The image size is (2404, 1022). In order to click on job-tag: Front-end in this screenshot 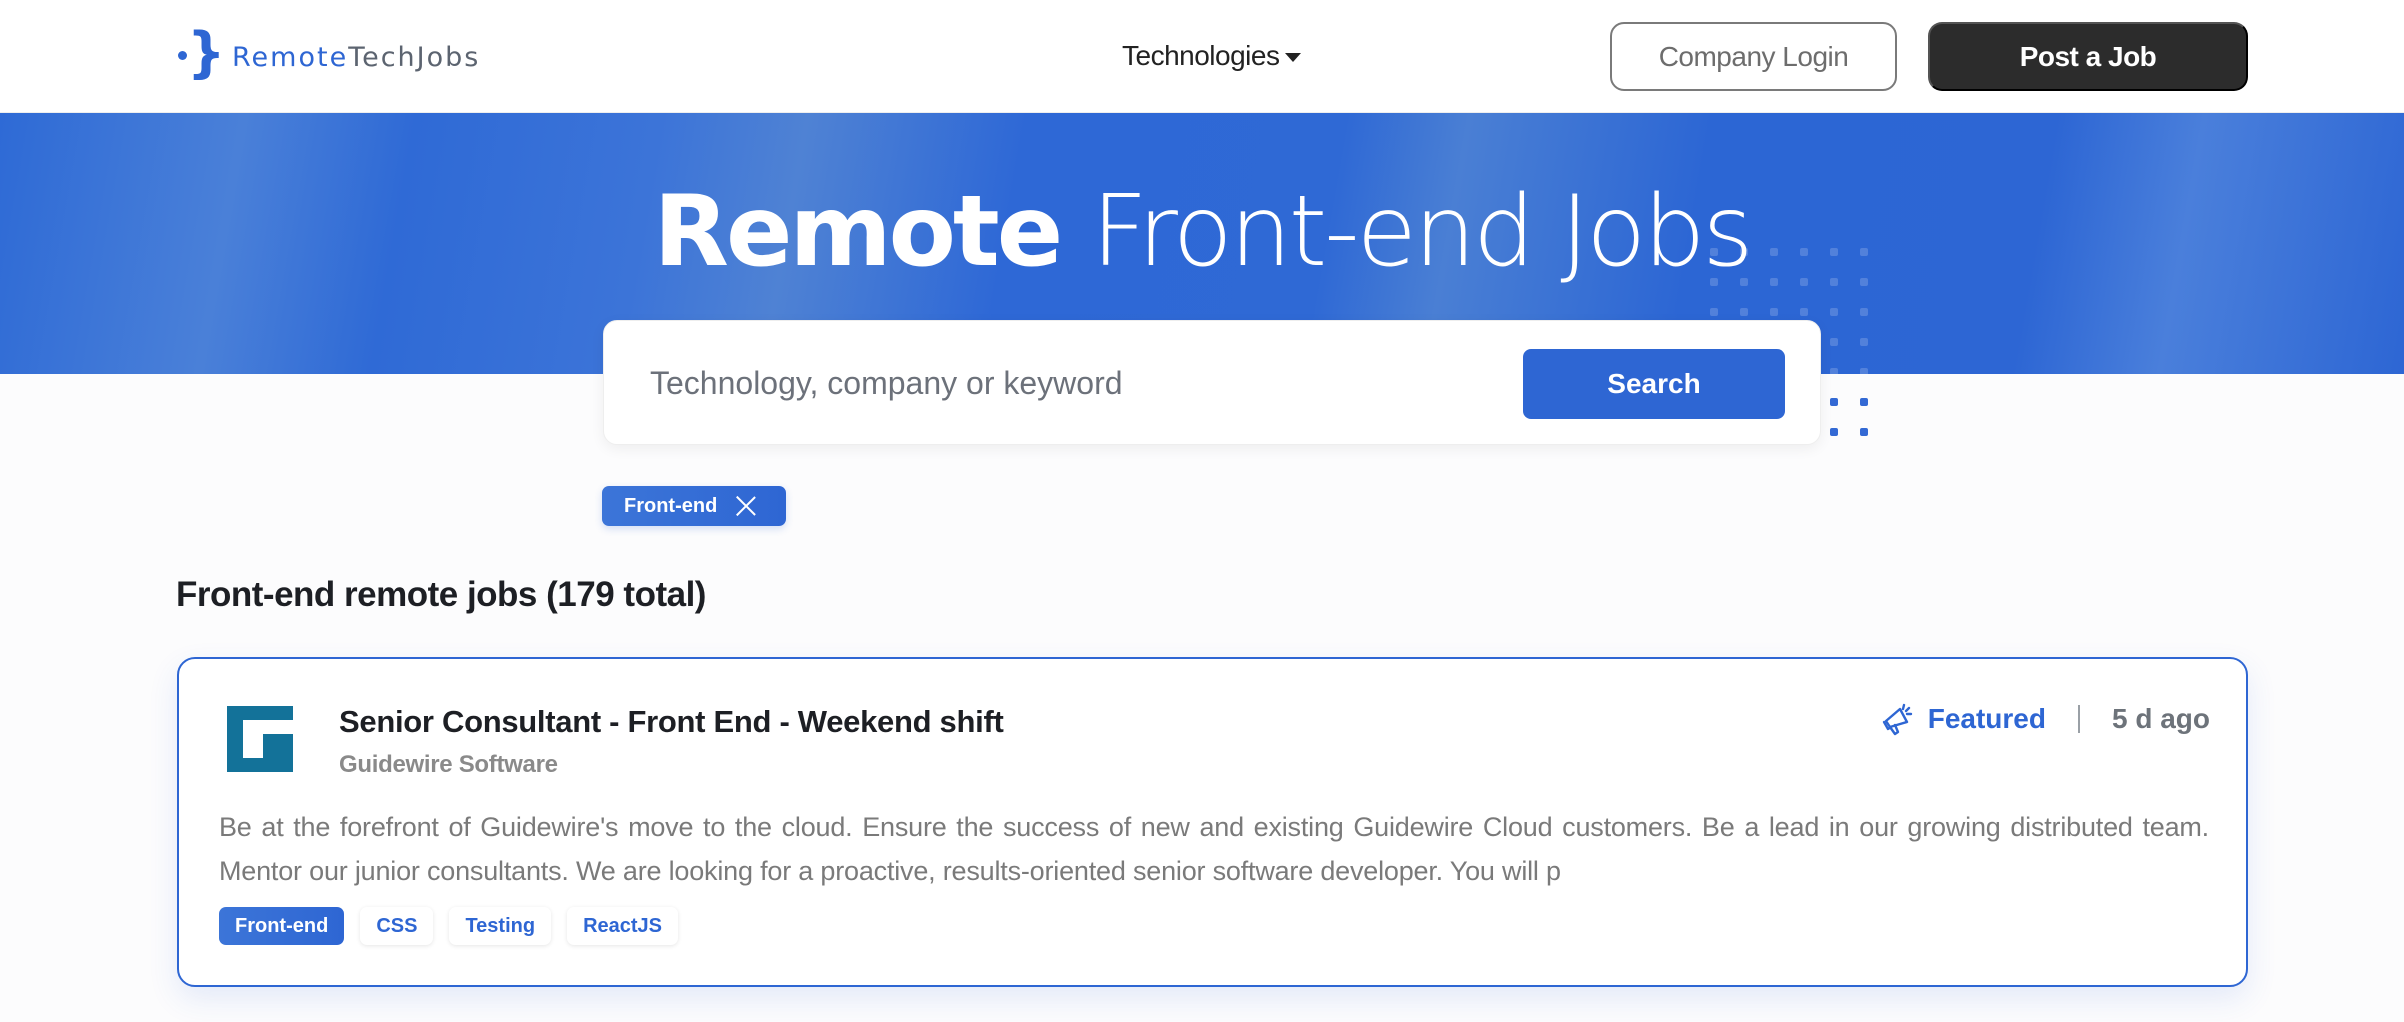, I will do `click(282, 926)`.